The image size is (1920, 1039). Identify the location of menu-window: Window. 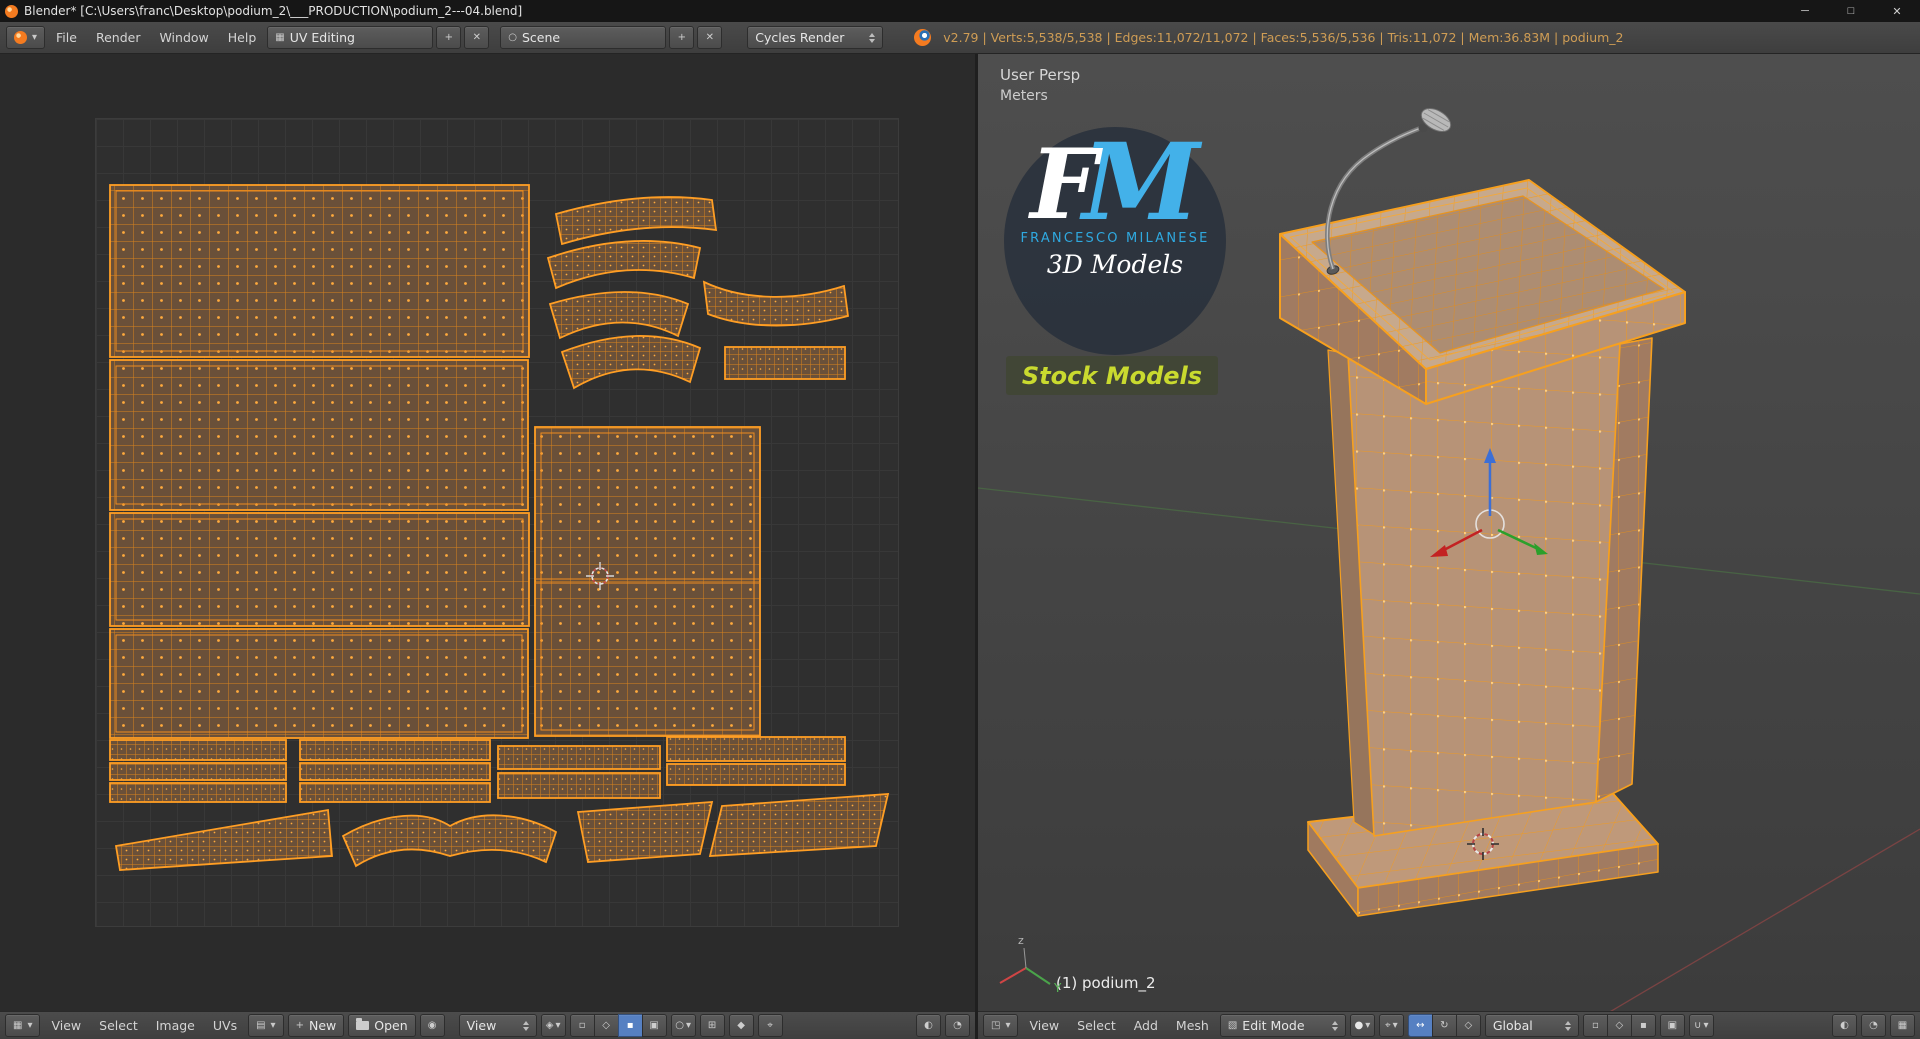
(183, 38).